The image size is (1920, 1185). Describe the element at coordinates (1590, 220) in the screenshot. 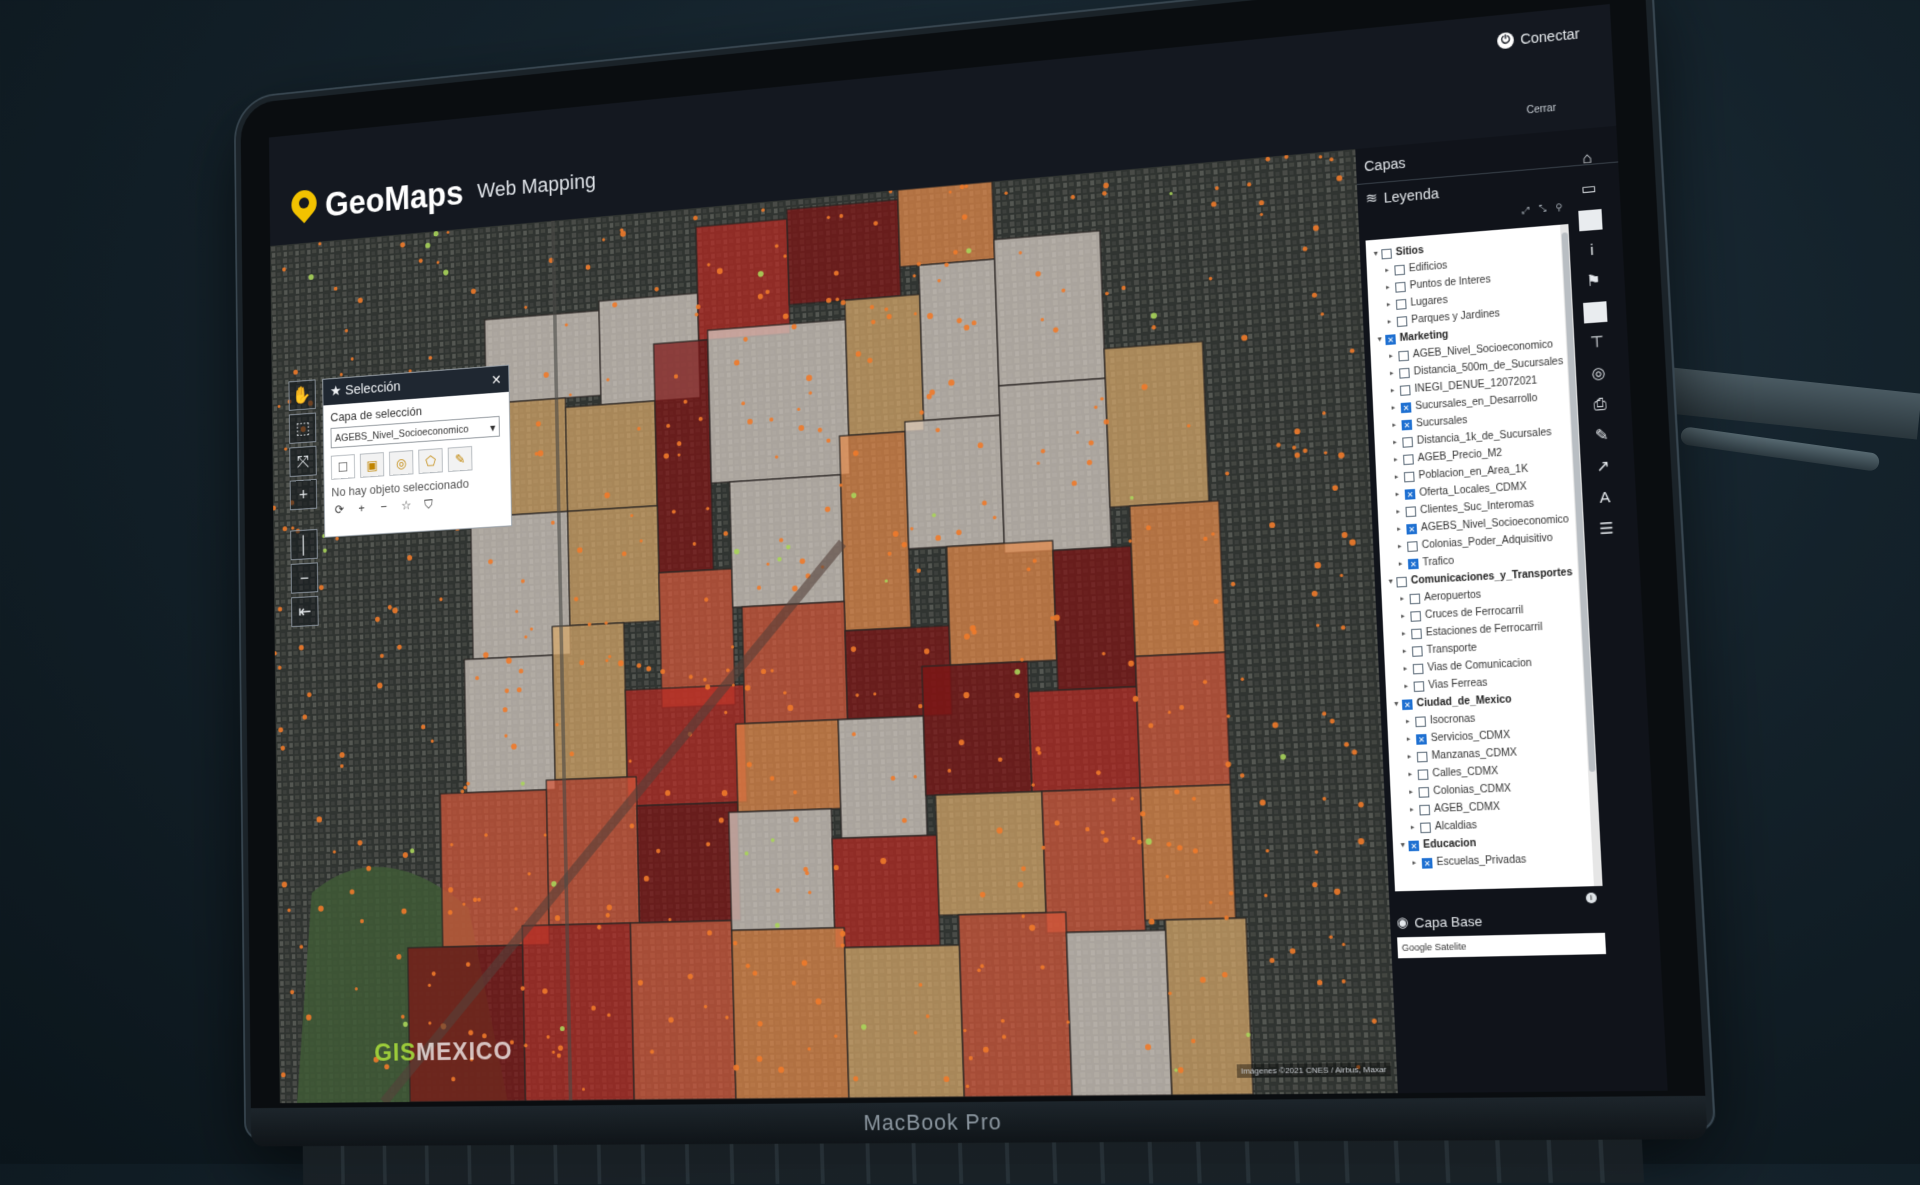

I see `blank-tool-button` at that location.